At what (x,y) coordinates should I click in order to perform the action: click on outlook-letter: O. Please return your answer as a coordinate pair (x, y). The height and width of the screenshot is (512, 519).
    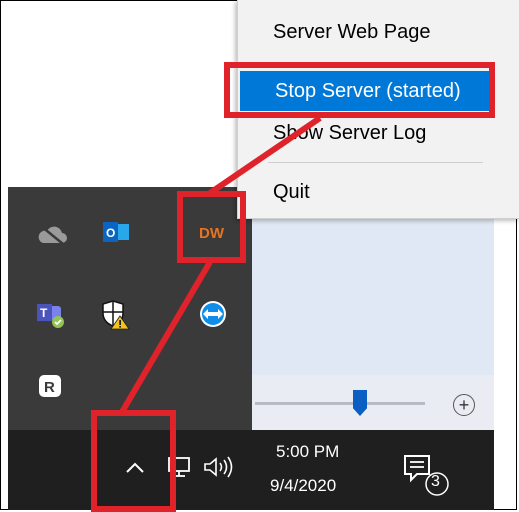
    Looking at the image, I should click on (110, 233).